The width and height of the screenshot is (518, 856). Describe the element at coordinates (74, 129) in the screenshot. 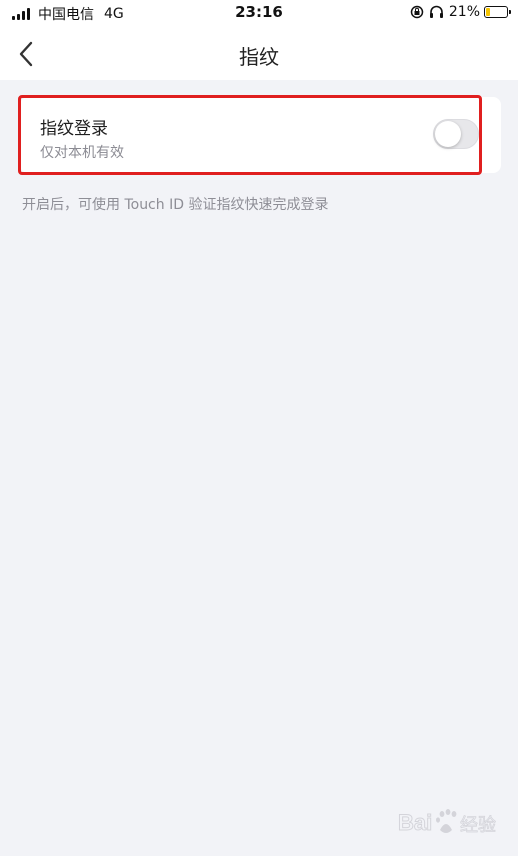

I see `setting-title: 指纹登录` at that location.